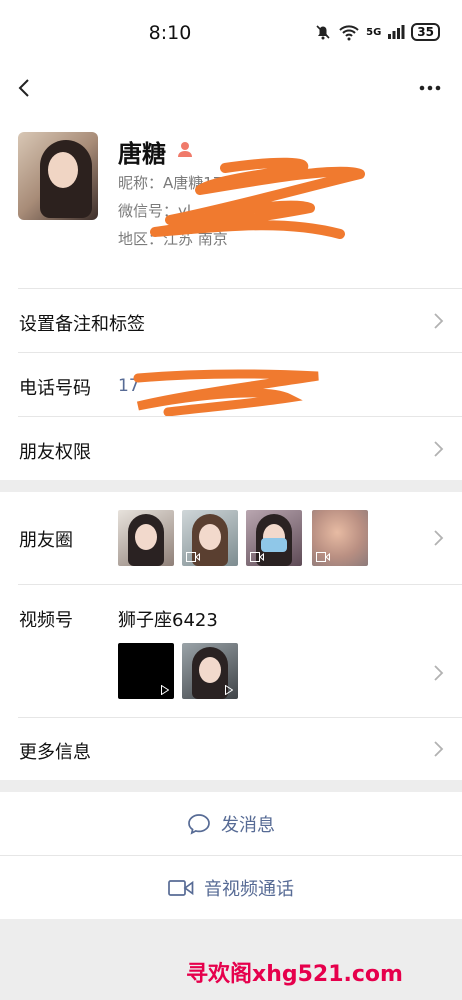 This screenshot has width=462, height=1000. Describe the element at coordinates (231, 448) in the screenshot. I see `permission-row: 朋友权限` at that location.